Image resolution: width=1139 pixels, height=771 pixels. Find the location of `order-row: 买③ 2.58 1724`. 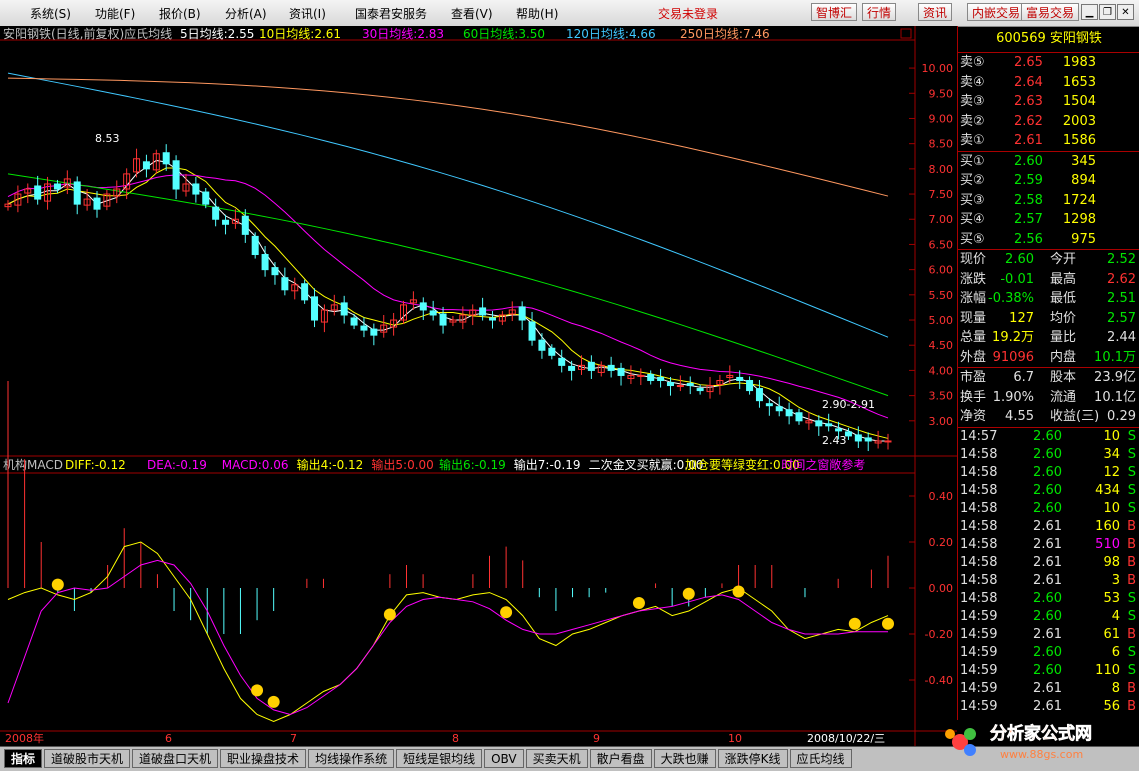

order-row: 买③ 2.58 1724 is located at coordinates (1048, 201).